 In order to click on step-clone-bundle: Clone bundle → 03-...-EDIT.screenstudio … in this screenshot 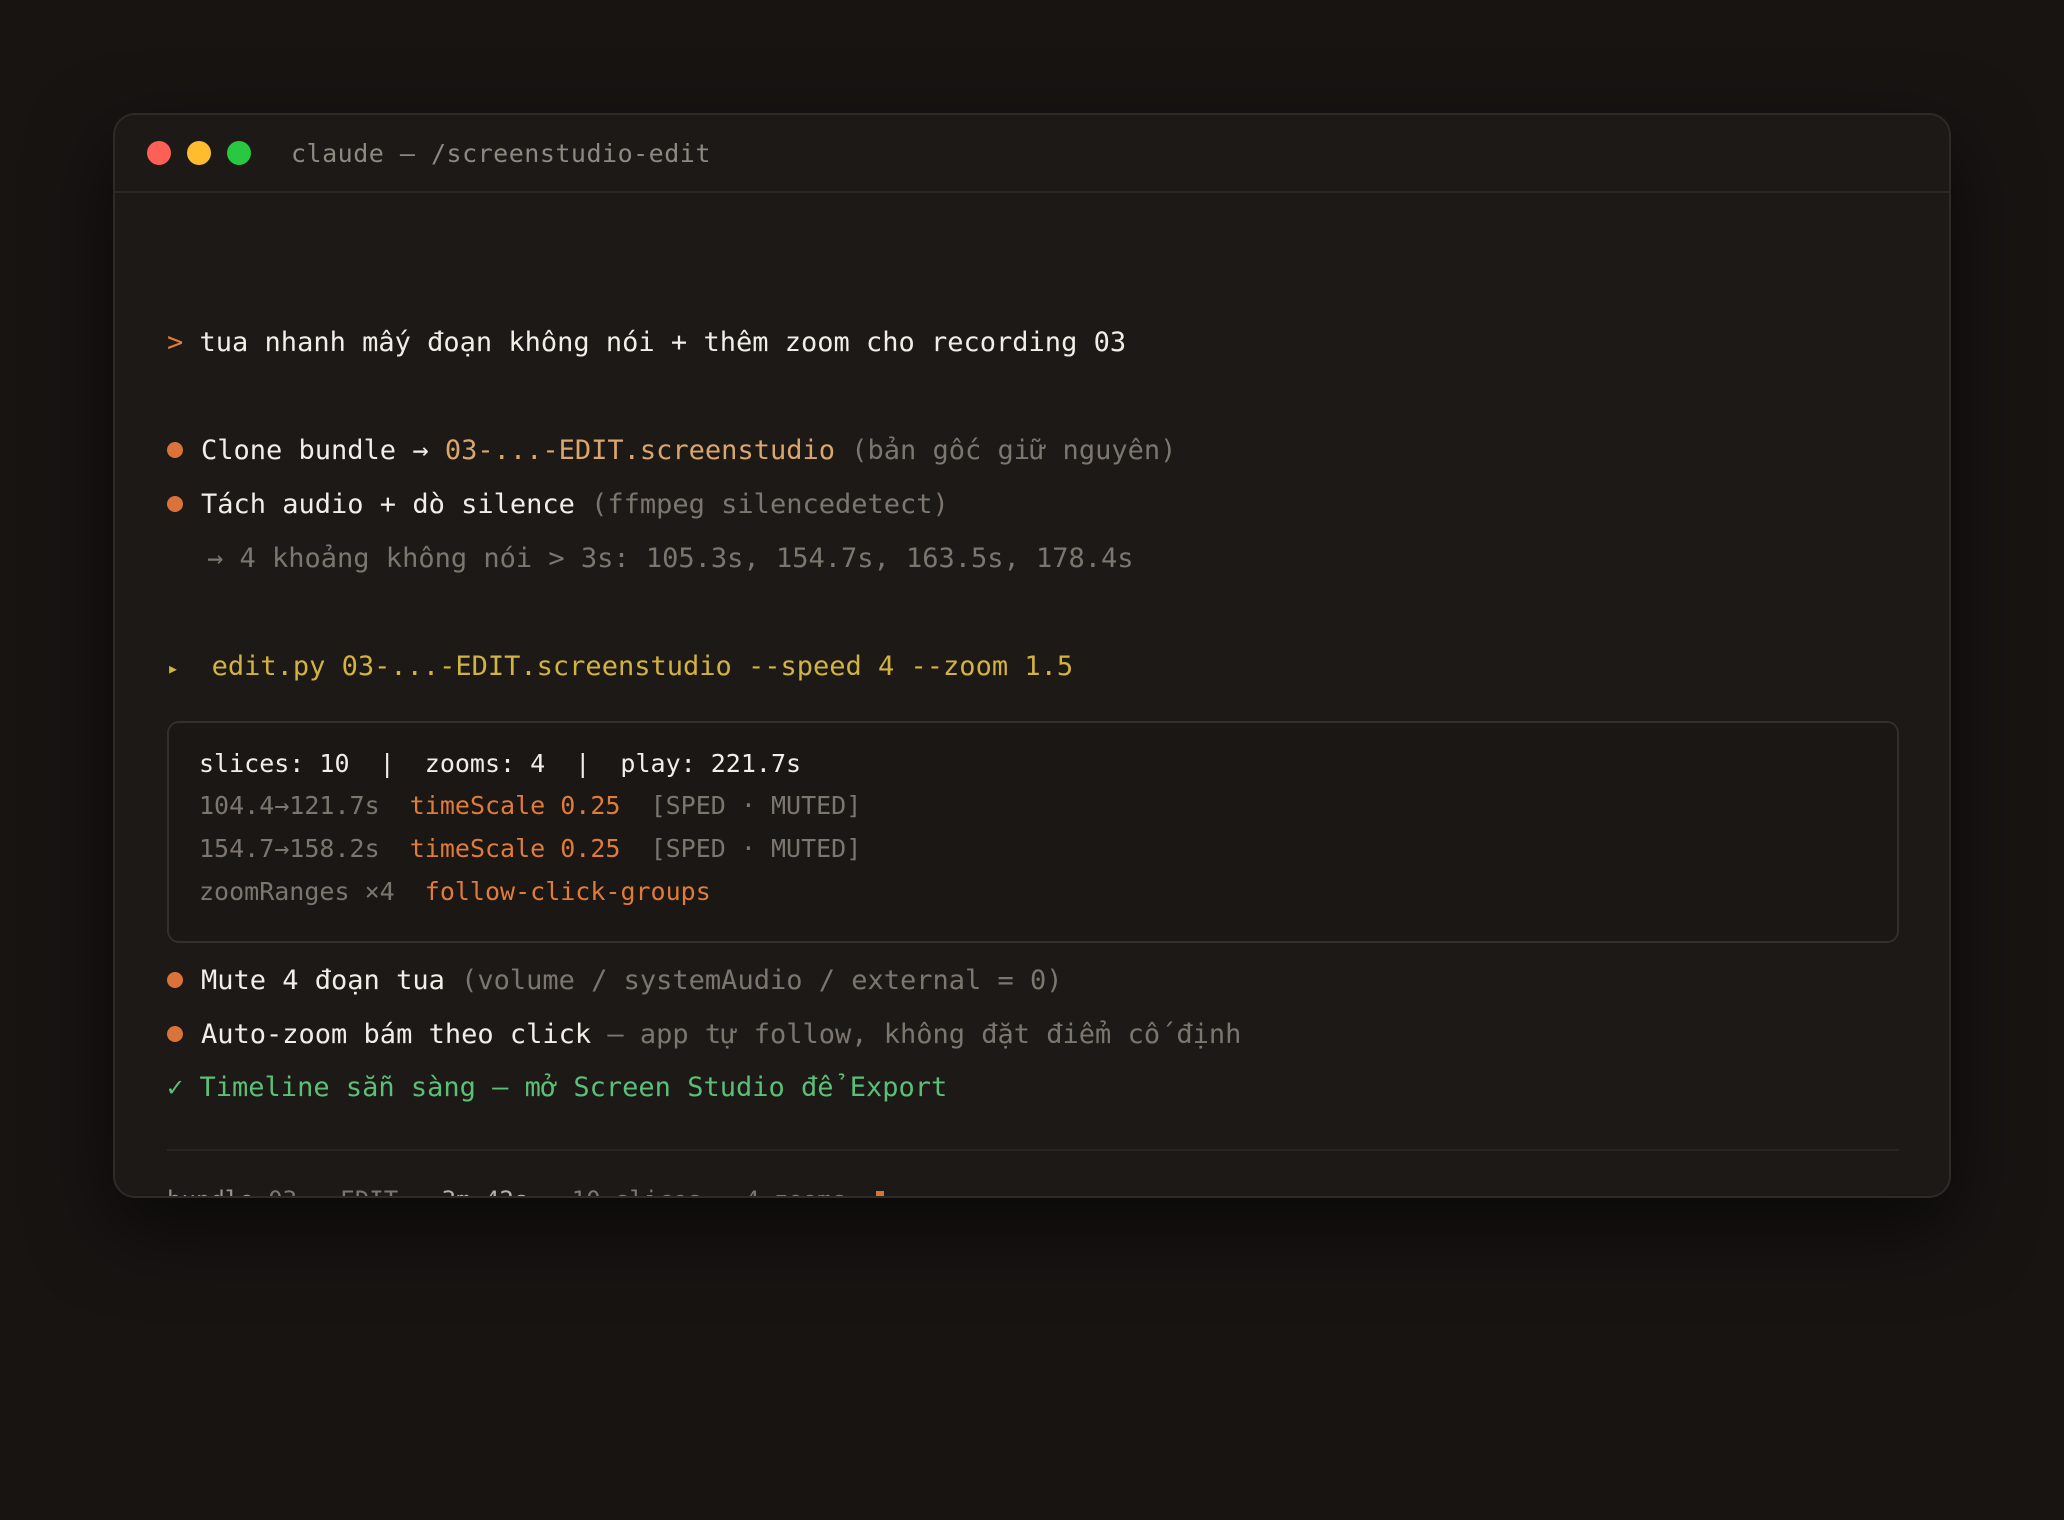, I will do `click(671, 451)`.